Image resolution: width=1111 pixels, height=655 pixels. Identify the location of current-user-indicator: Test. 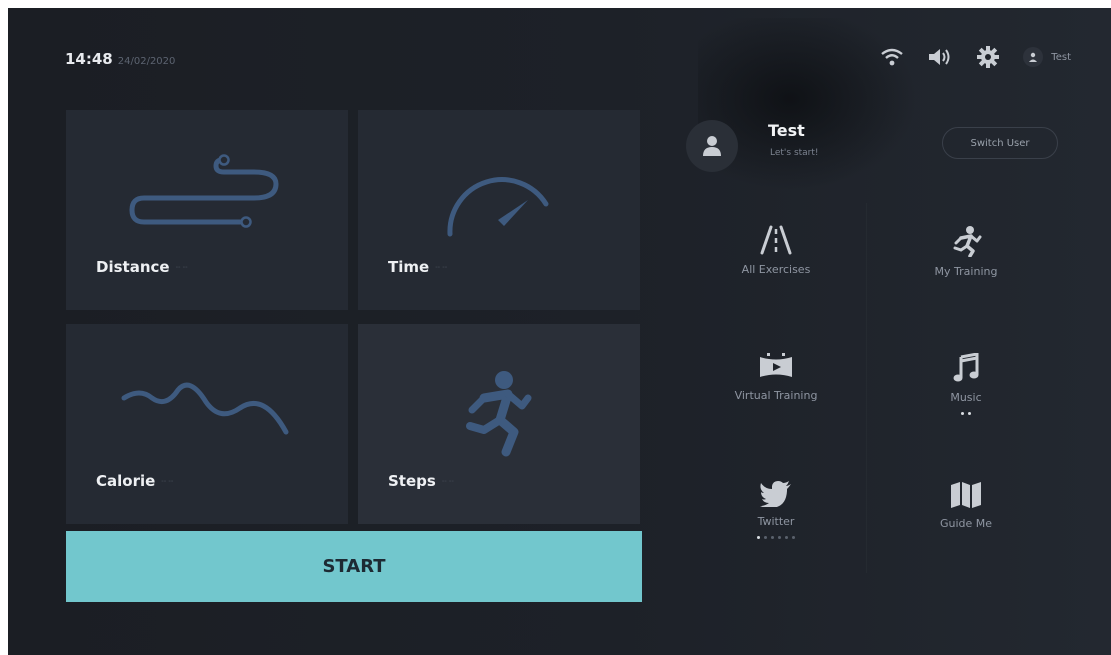
(1047, 57).